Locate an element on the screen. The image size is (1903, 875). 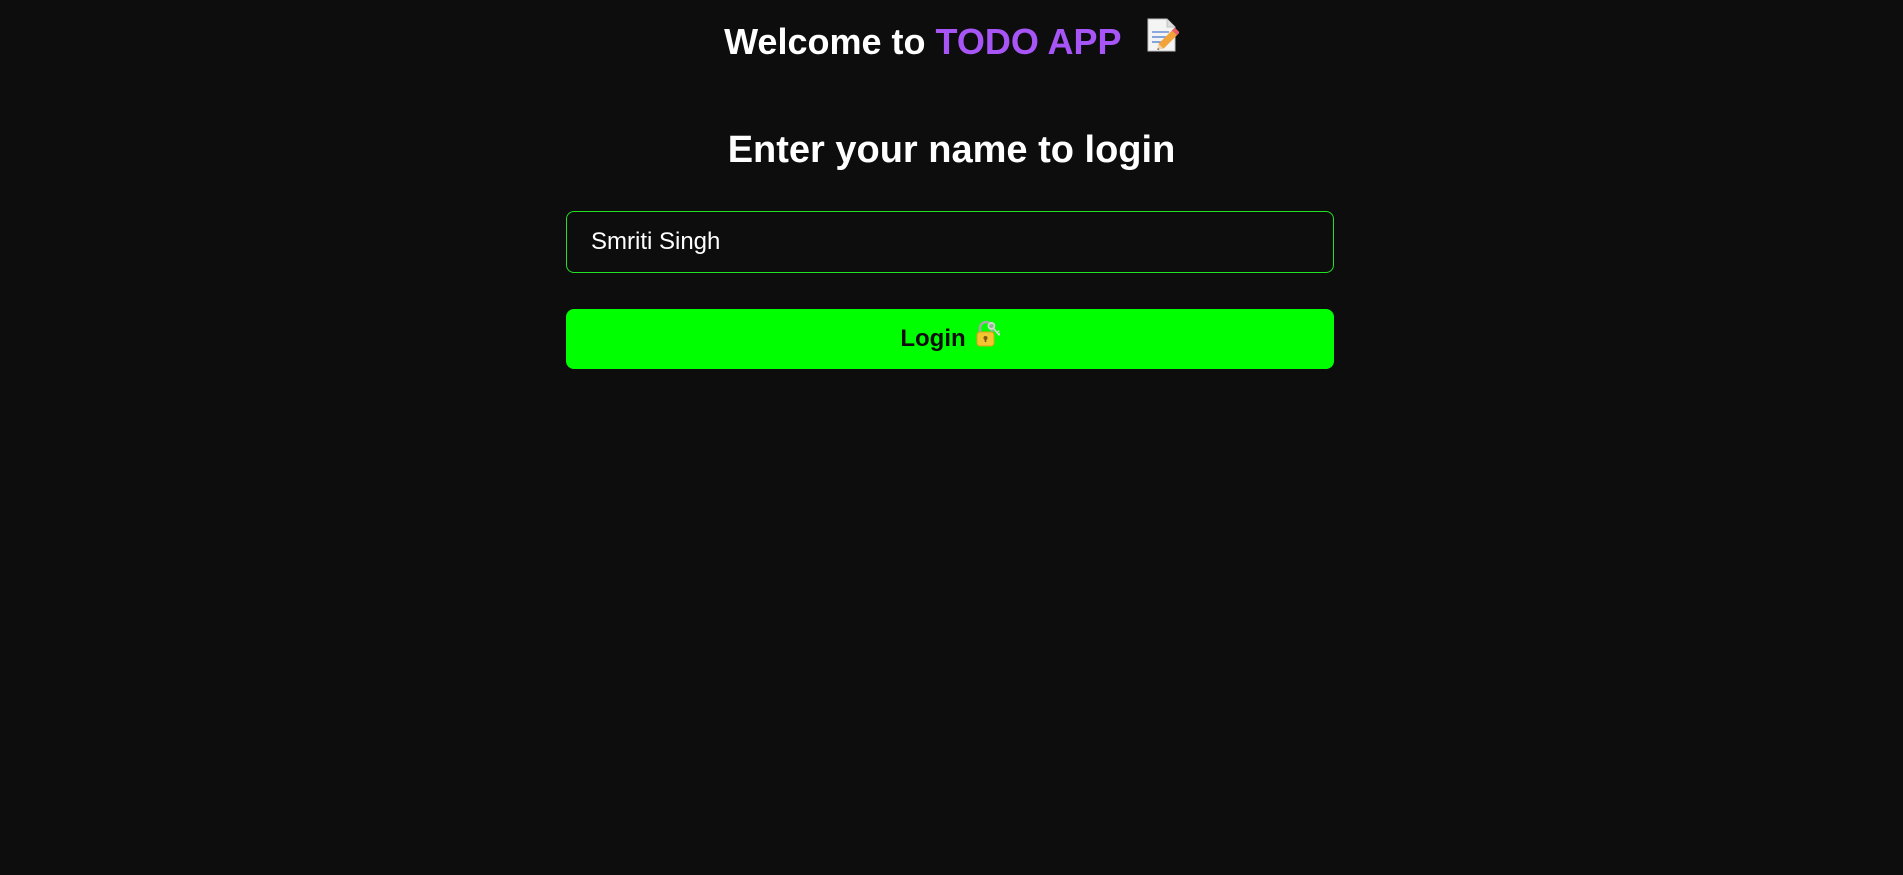
name-input is located at coordinates (950, 242).